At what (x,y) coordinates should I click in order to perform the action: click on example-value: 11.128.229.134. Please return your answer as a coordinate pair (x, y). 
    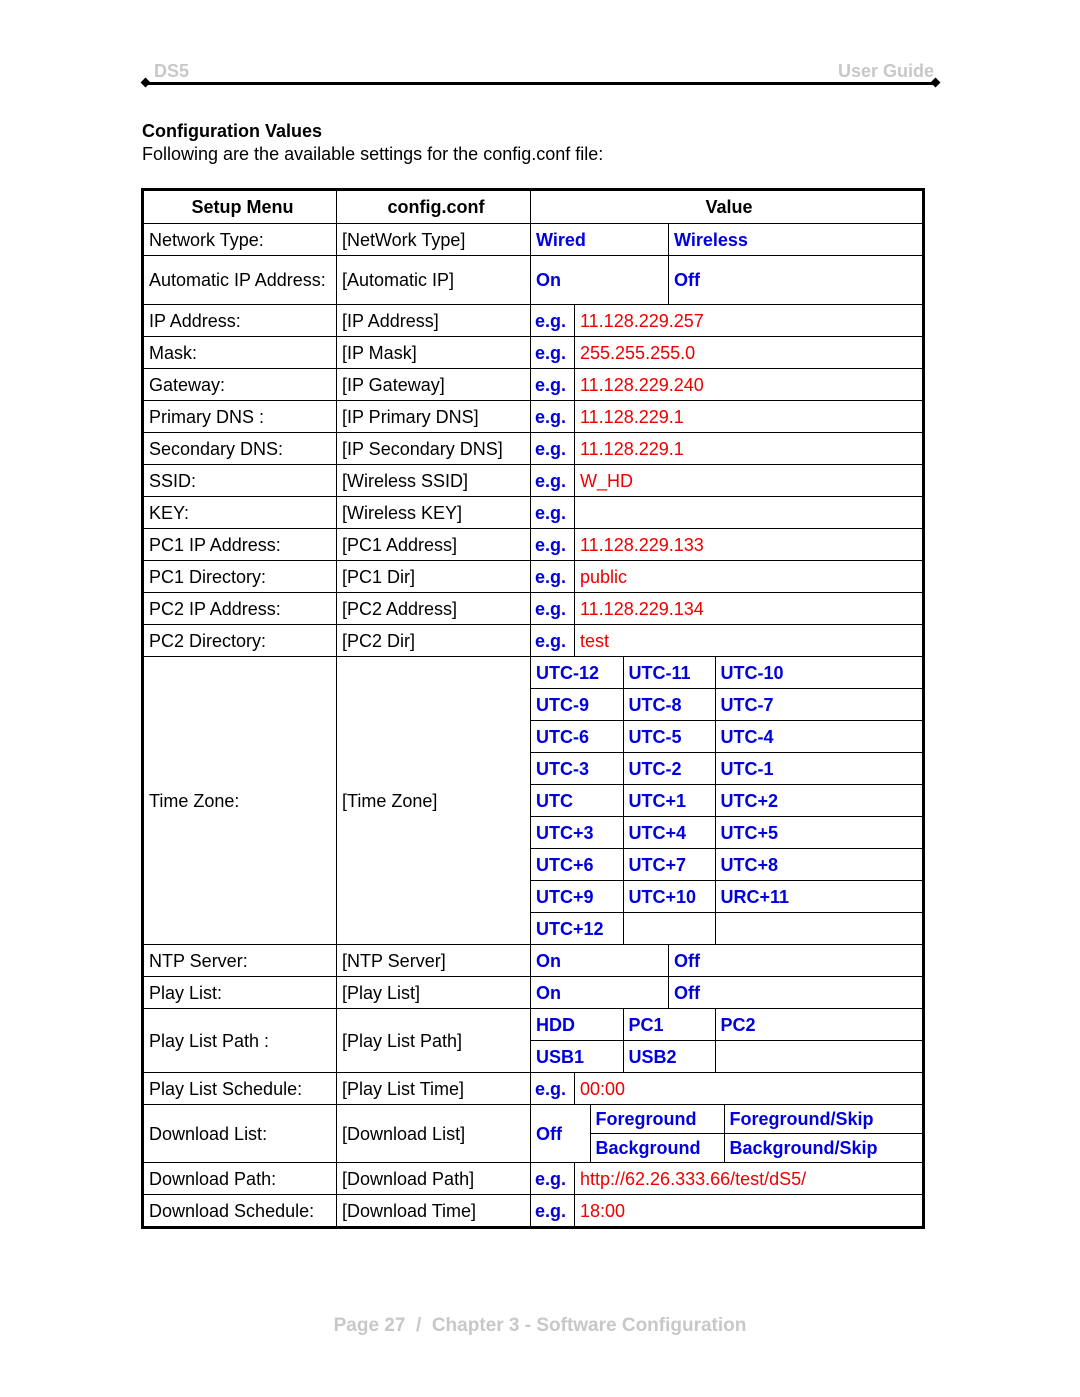
    Looking at the image, I should click on (749, 608).